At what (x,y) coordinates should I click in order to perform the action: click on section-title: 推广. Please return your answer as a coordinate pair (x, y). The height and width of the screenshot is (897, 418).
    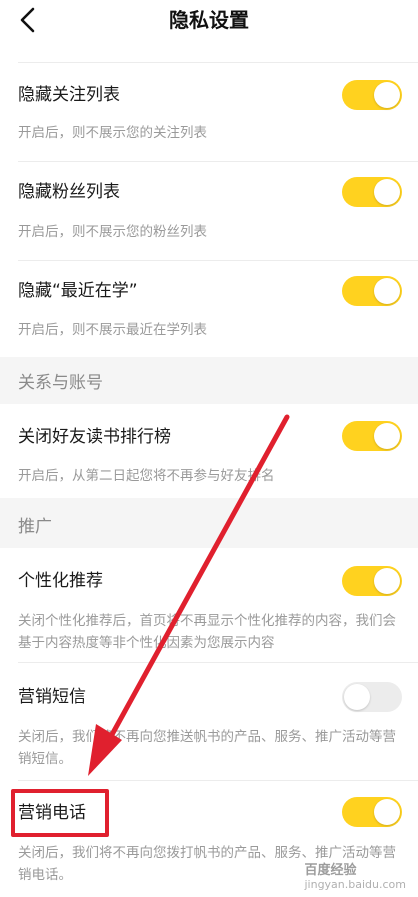
    Looking at the image, I should click on (35, 527).